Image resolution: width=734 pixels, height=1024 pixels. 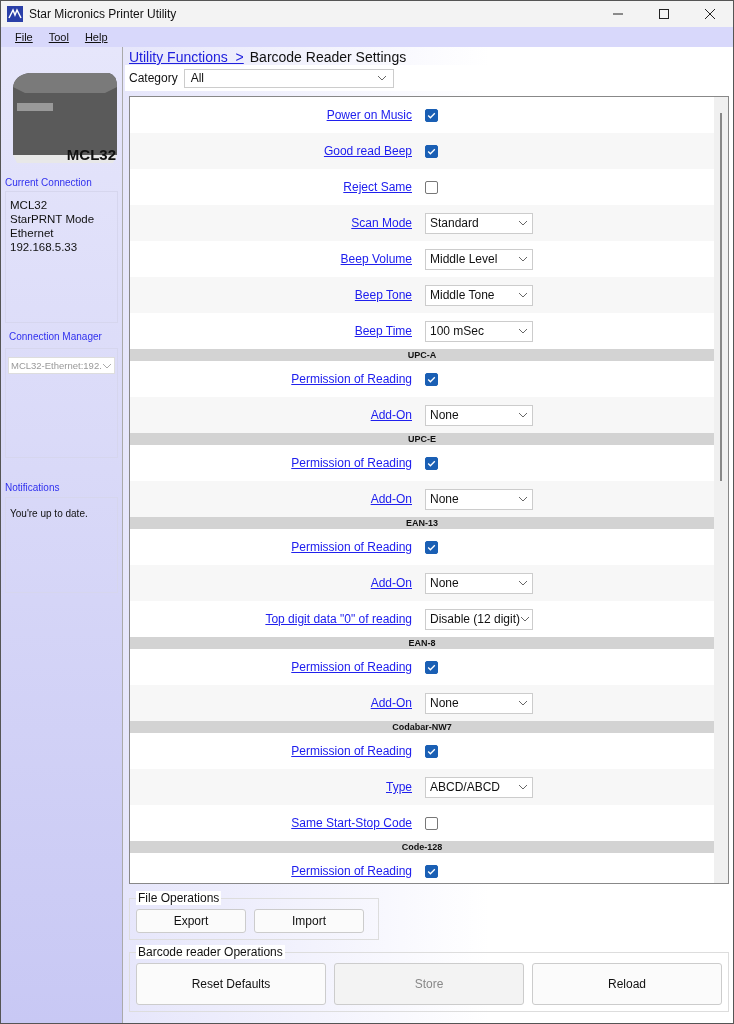 I want to click on connection-detail: StarPRNT Mode, so click(x=53, y=219).